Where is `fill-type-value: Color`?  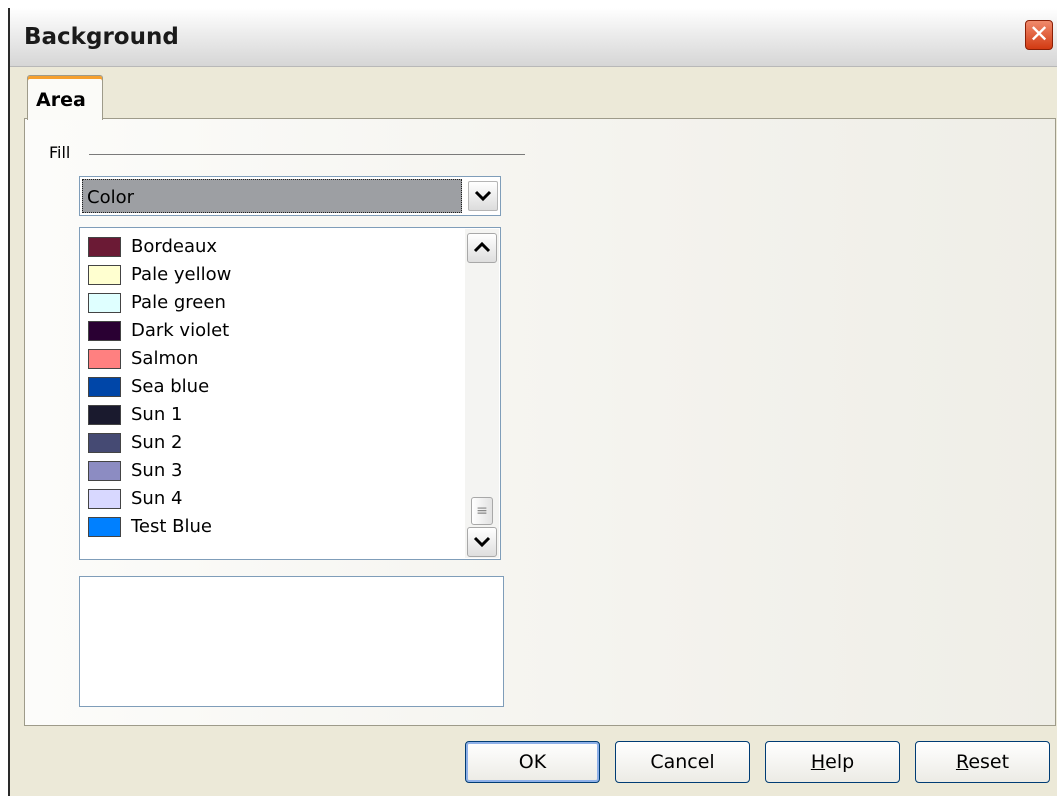
fill-type-value: Color is located at coordinates (272, 196).